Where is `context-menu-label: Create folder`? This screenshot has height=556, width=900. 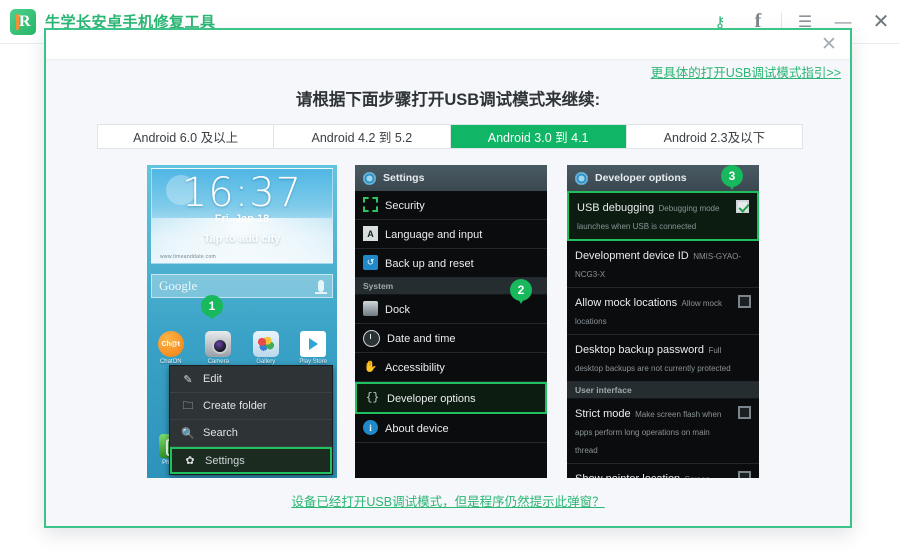 context-menu-label: Create folder is located at coordinates (235, 406).